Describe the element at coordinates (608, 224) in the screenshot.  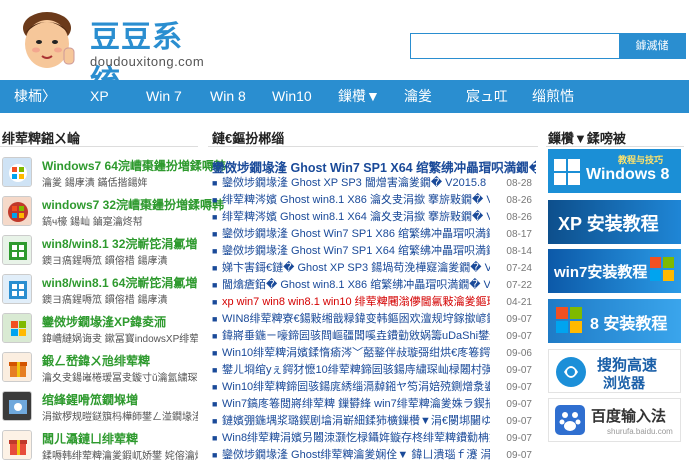
I see `banner-title: XP 安装教程` at that location.